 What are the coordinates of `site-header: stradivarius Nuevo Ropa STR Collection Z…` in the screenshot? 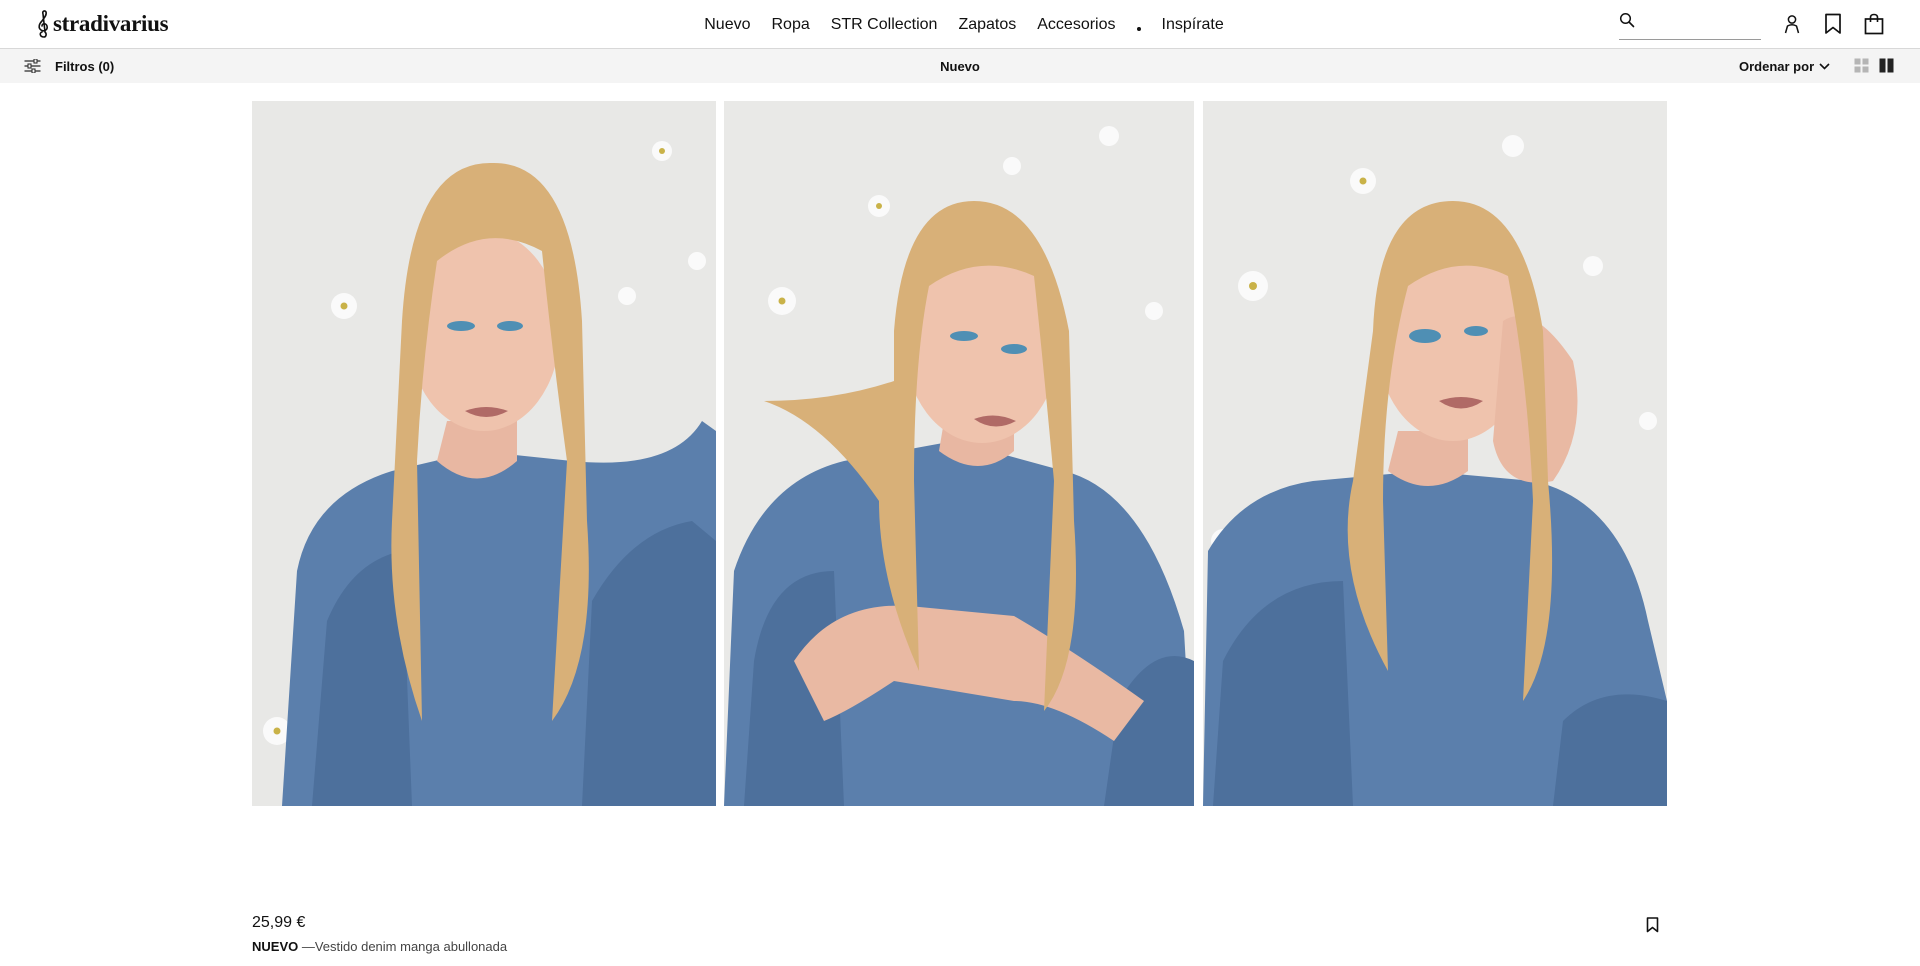 It's located at (960, 24).